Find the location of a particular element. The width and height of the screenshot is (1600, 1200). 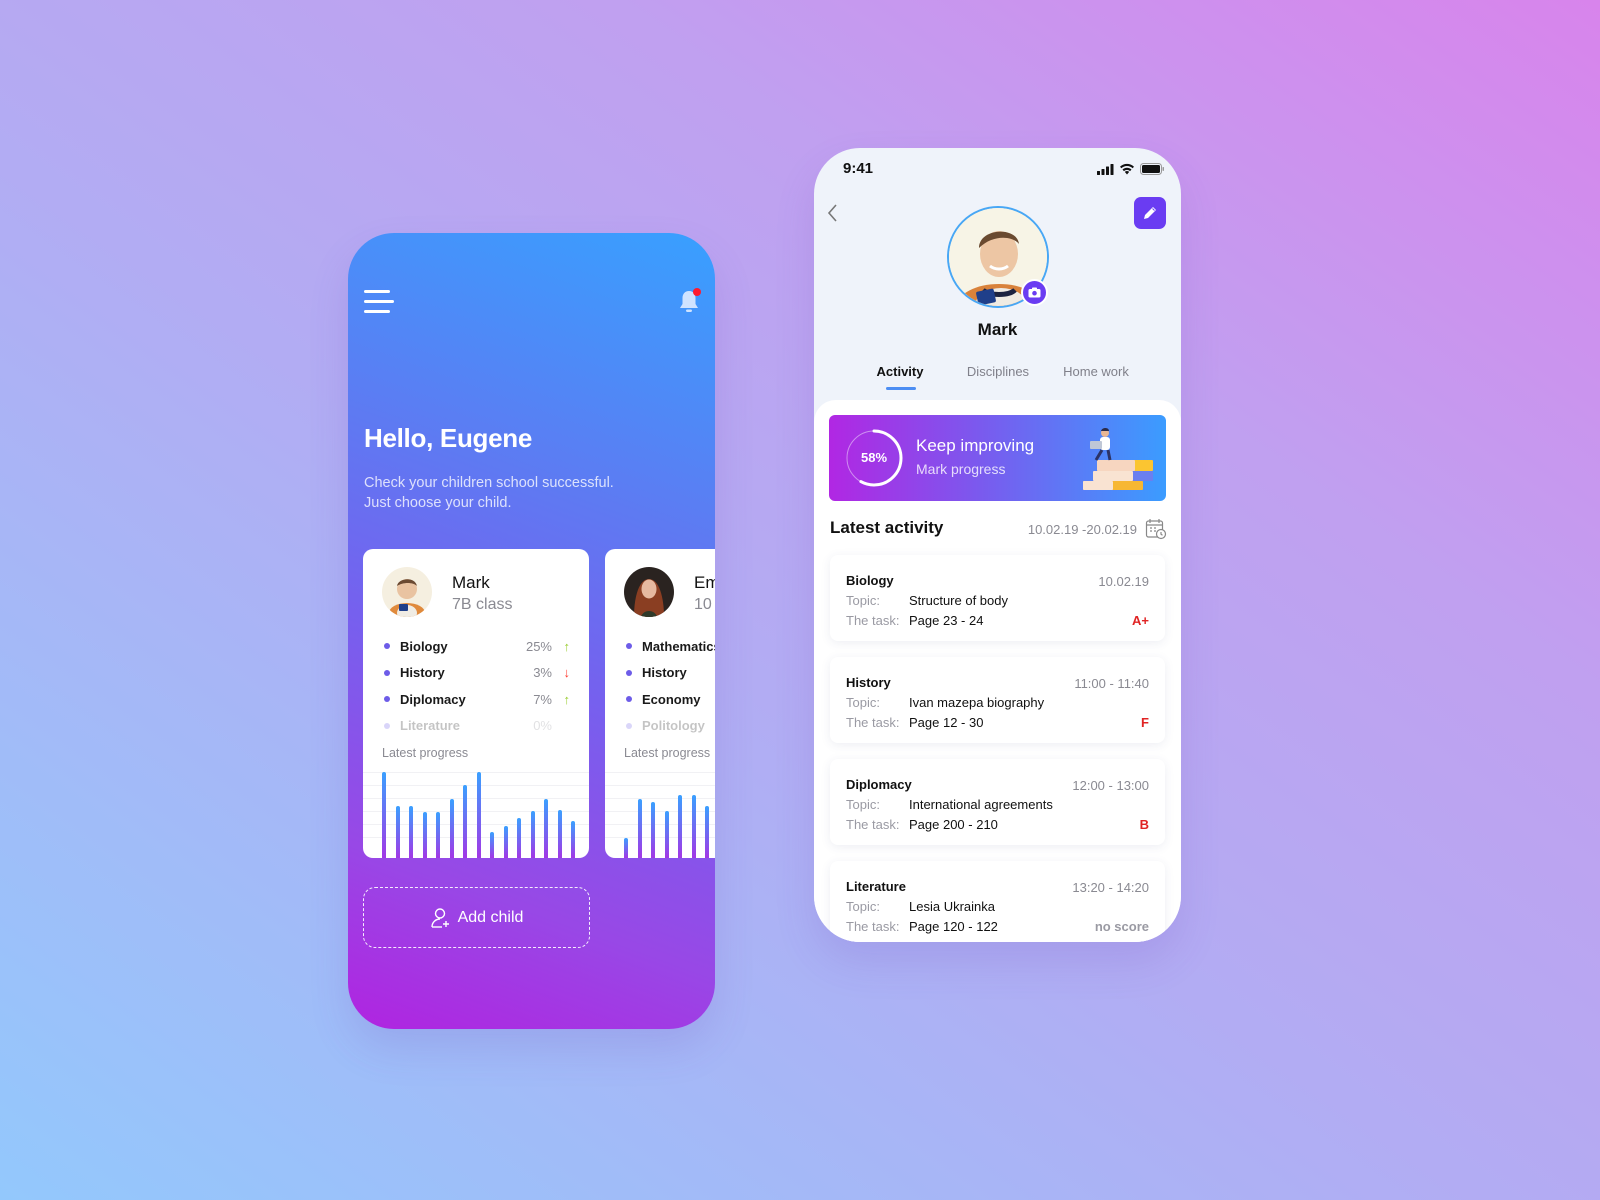

subtitle-line-1: Check your children school successful. is located at coordinates (489, 483).